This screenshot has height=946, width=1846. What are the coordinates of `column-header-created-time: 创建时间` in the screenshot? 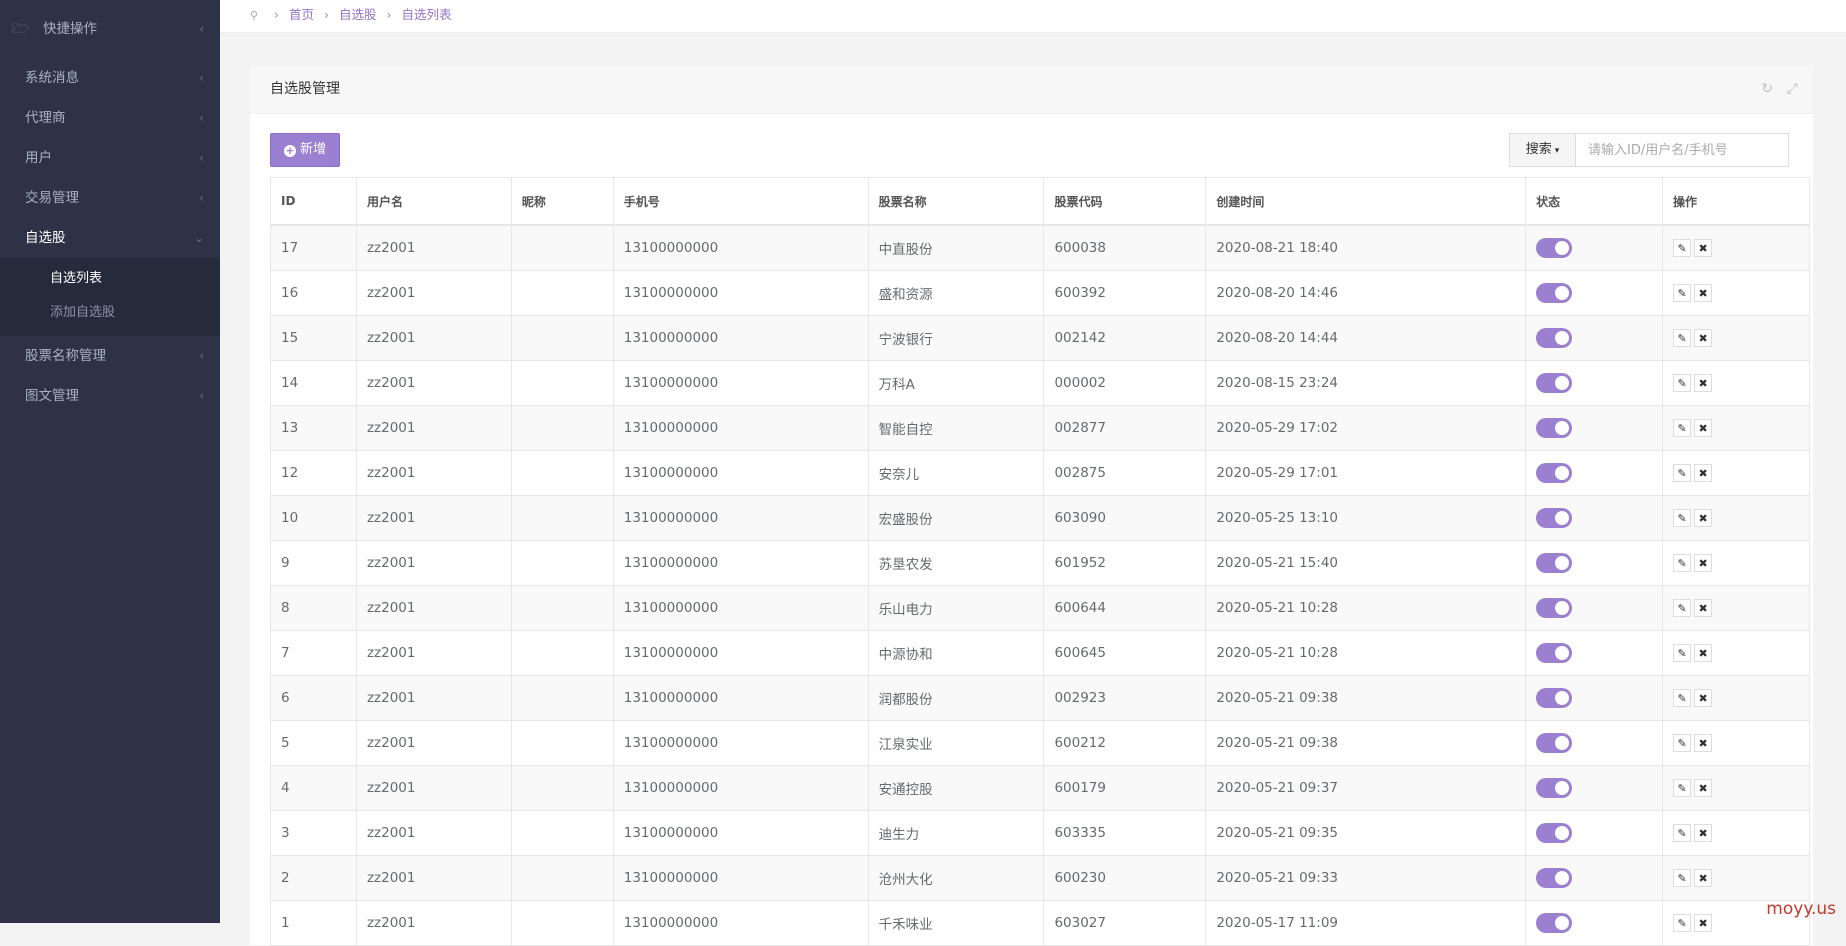 It's located at (1366, 201).